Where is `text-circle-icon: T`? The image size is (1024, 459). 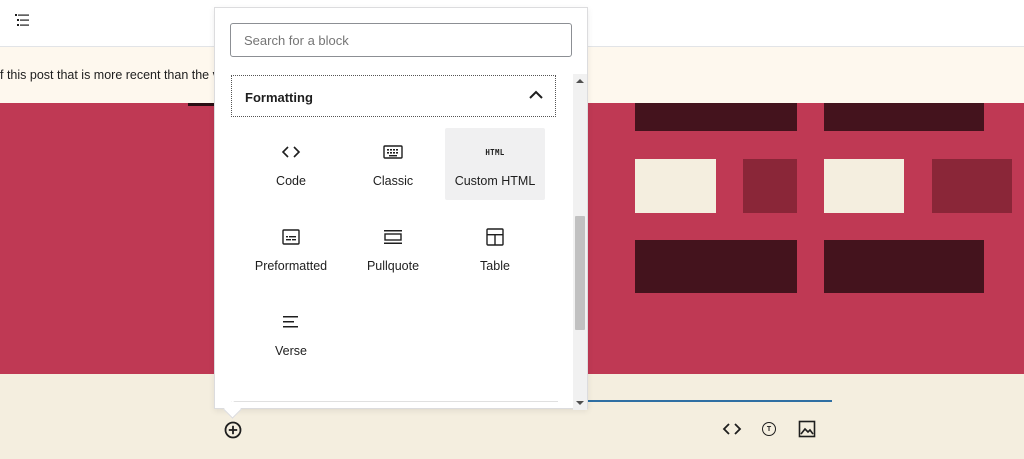
text-circle-icon: T is located at coordinates (769, 429).